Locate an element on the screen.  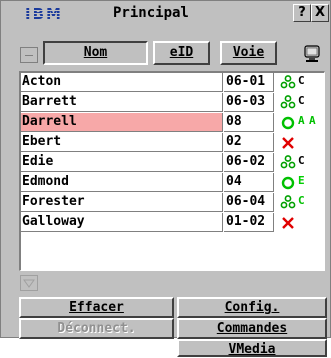
title-bar: IBM Principal ? X is located at coordinates (166, 13).